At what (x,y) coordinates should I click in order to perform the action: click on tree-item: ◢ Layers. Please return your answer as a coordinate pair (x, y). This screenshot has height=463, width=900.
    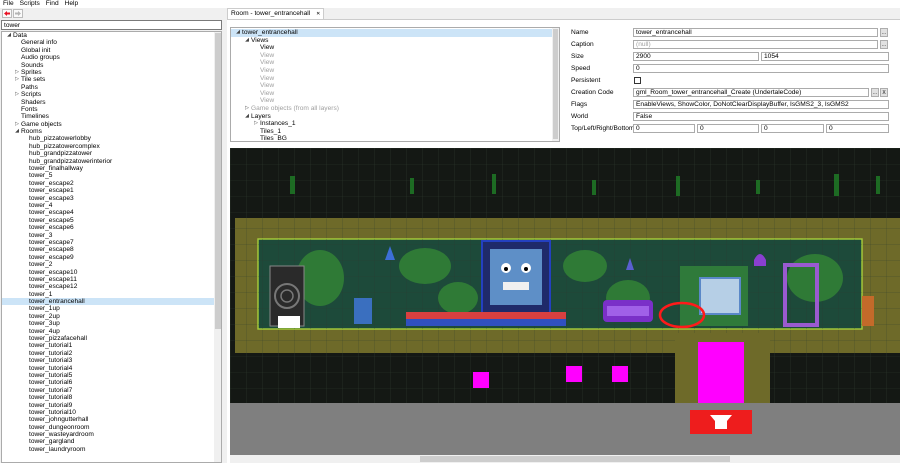
    Looking at the image, I should click on (395, 117).